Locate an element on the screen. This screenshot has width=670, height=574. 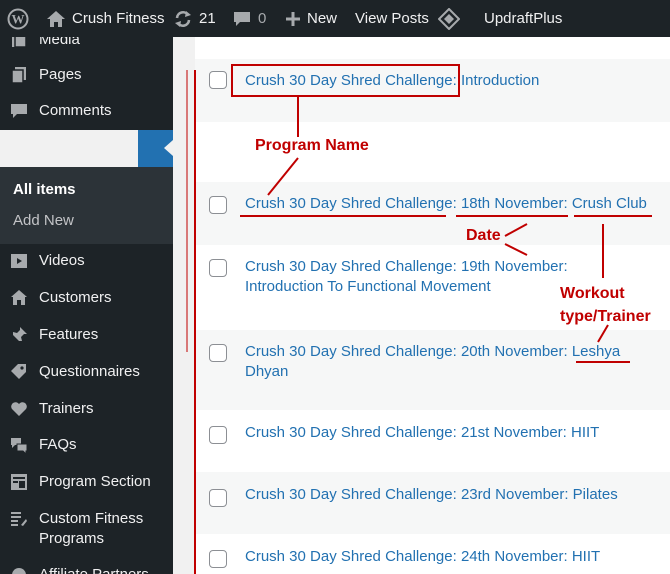
menu-item-trainers: Trainers is located at coordinates (86, 409).